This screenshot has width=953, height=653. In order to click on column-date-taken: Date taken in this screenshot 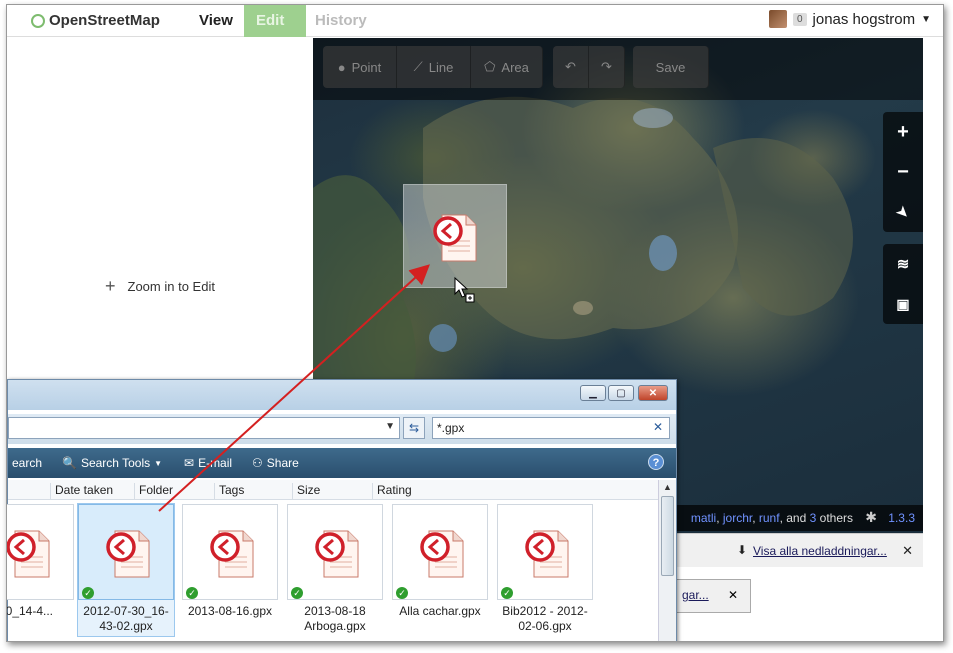, I will do `click(92, 491)`.